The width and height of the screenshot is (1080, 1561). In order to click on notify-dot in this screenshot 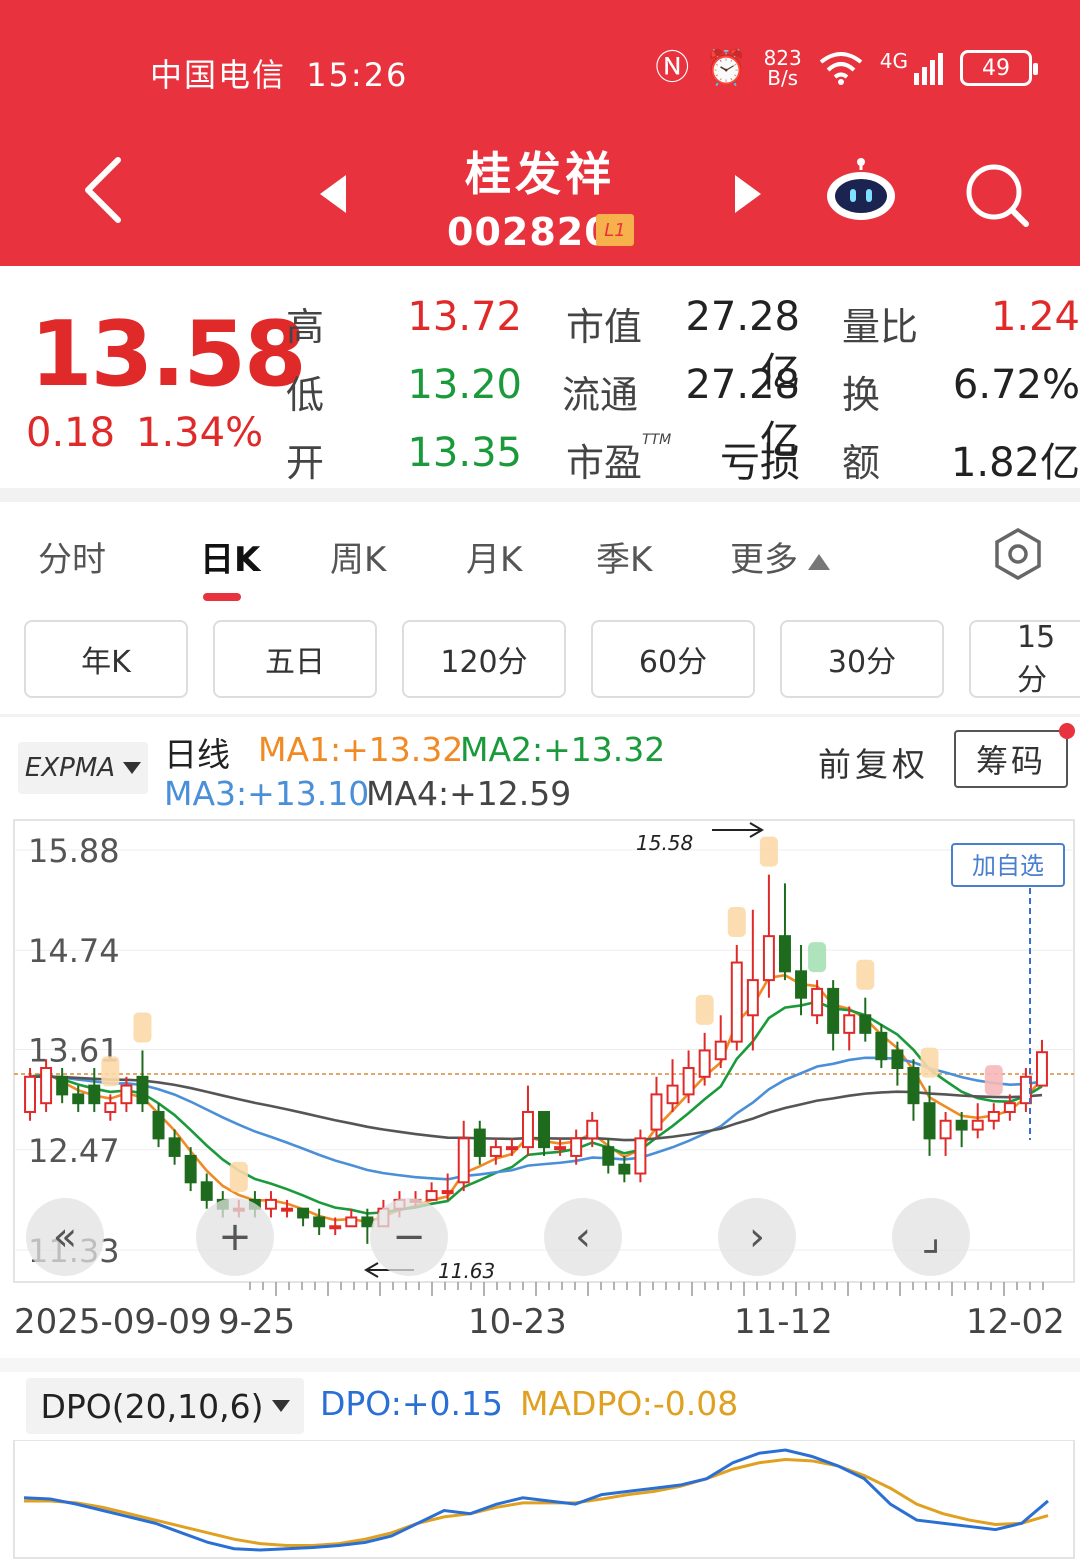, I will do `click(1067, 731)`.